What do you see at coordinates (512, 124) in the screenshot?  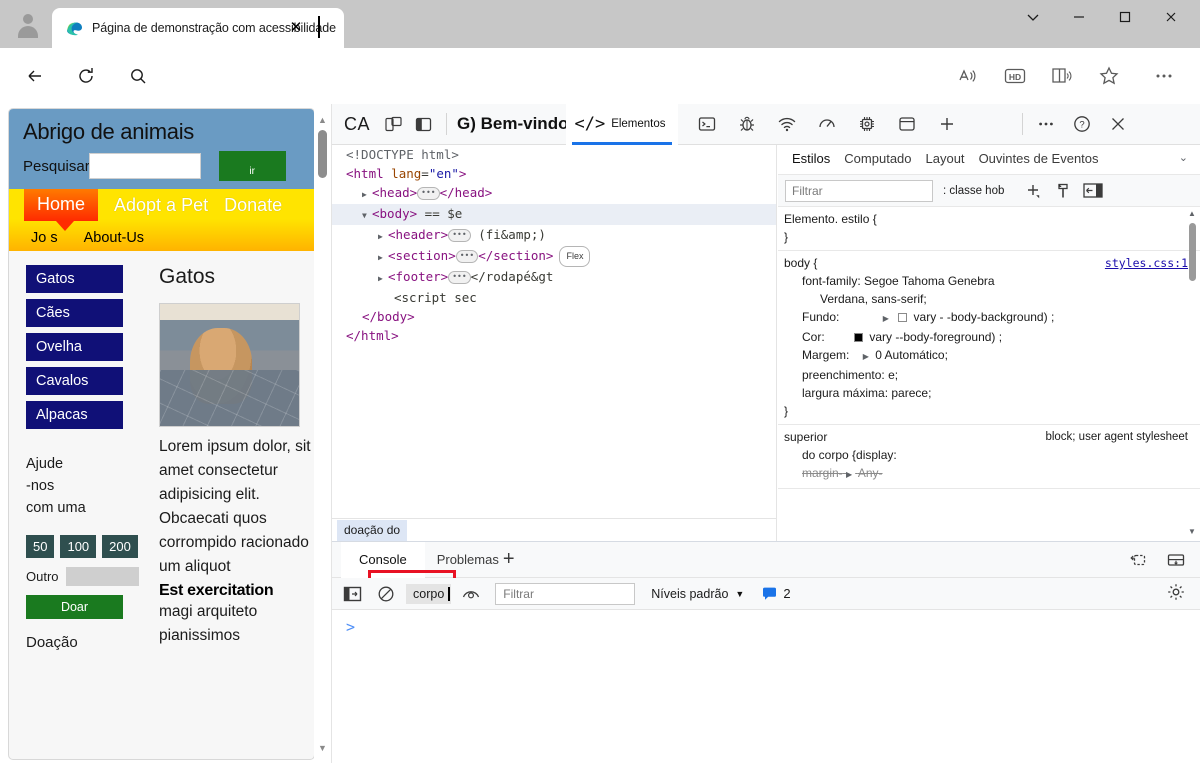 I see `tab-bem-vindo: G) Bem-vindo` at bounding box center [512, 124].